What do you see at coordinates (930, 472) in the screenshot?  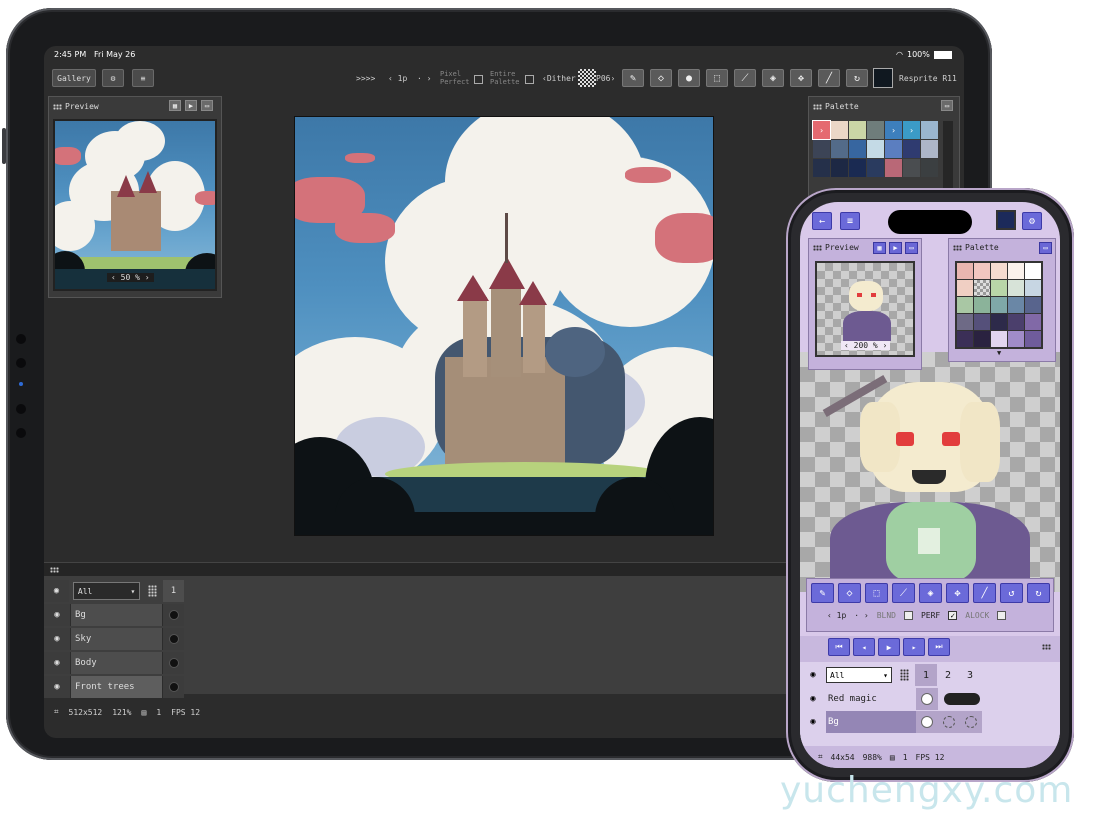 I see `phone-canvas` at bounding box center [930, 472].